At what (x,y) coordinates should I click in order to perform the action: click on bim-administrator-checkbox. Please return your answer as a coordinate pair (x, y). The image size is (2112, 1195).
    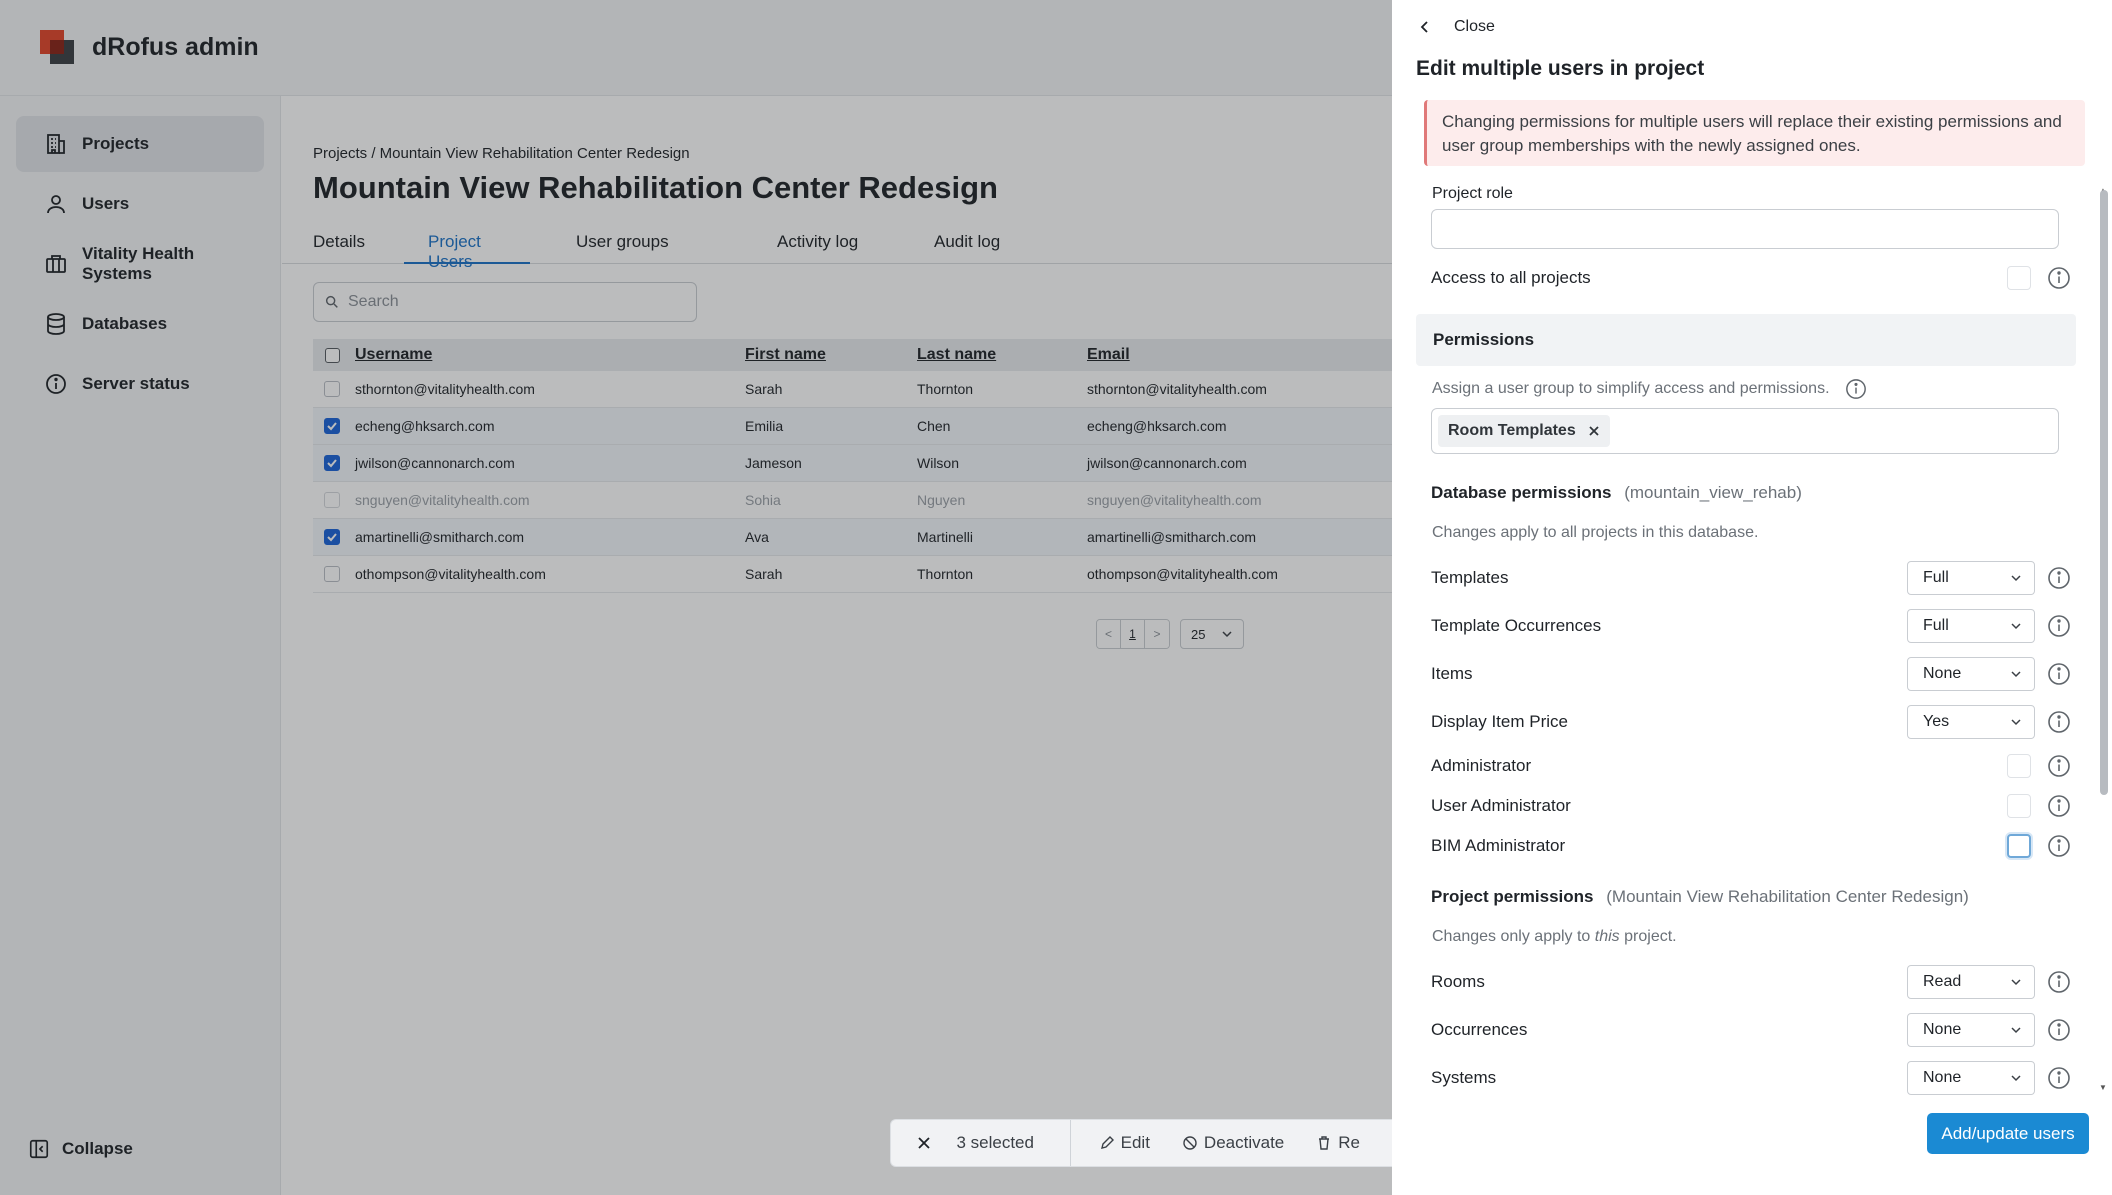
    Looking at the image, I should click on (2019, 846).